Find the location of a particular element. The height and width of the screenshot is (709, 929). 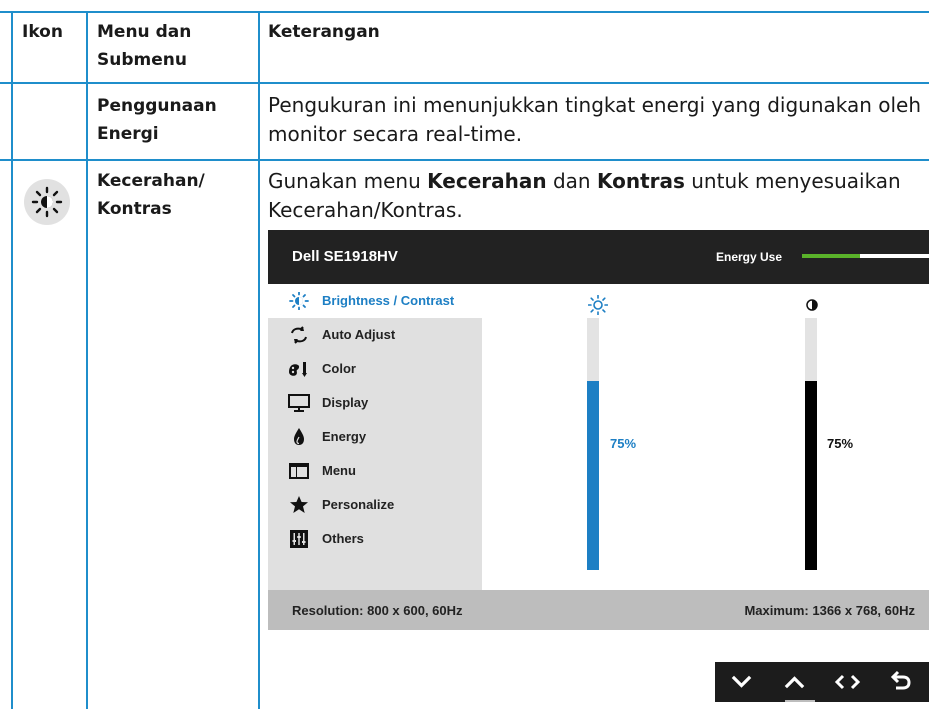

down-button is located at coordinates (741, 682).